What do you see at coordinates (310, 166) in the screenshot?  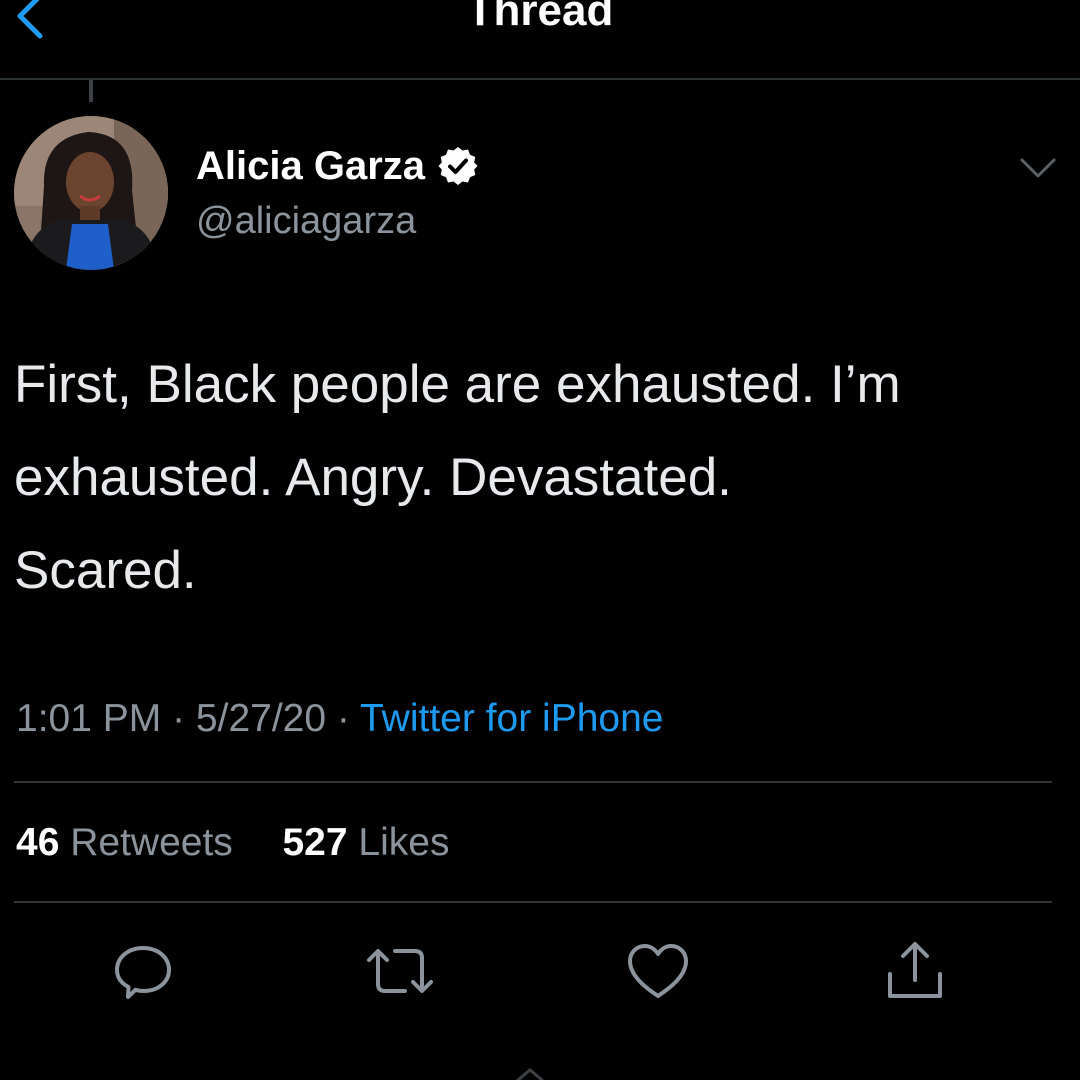 I see `author-display-name: Alicia Garza` at bounding box center [310, 166].